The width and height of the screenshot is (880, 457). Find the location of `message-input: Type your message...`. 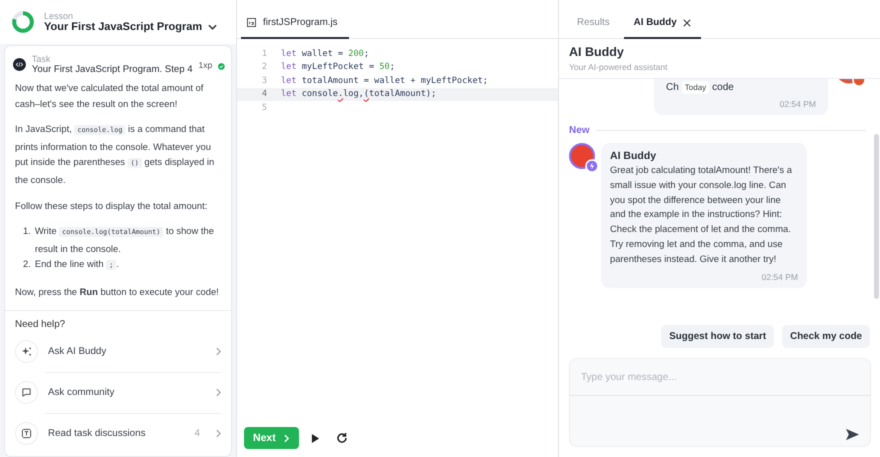

message-input: Type your message... is located at coordinates (720, 377).